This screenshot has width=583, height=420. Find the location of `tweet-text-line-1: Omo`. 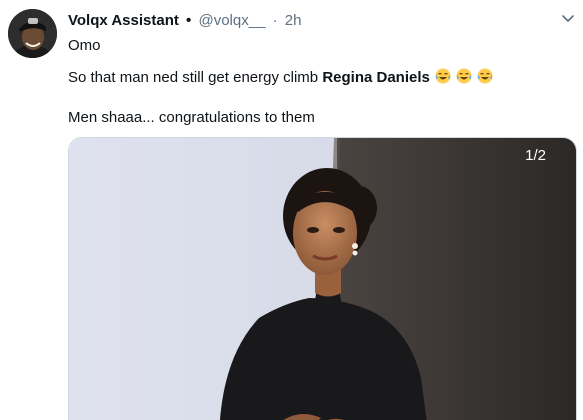

tweet-text-line-1: Omo is located at coordinates (84, 45).